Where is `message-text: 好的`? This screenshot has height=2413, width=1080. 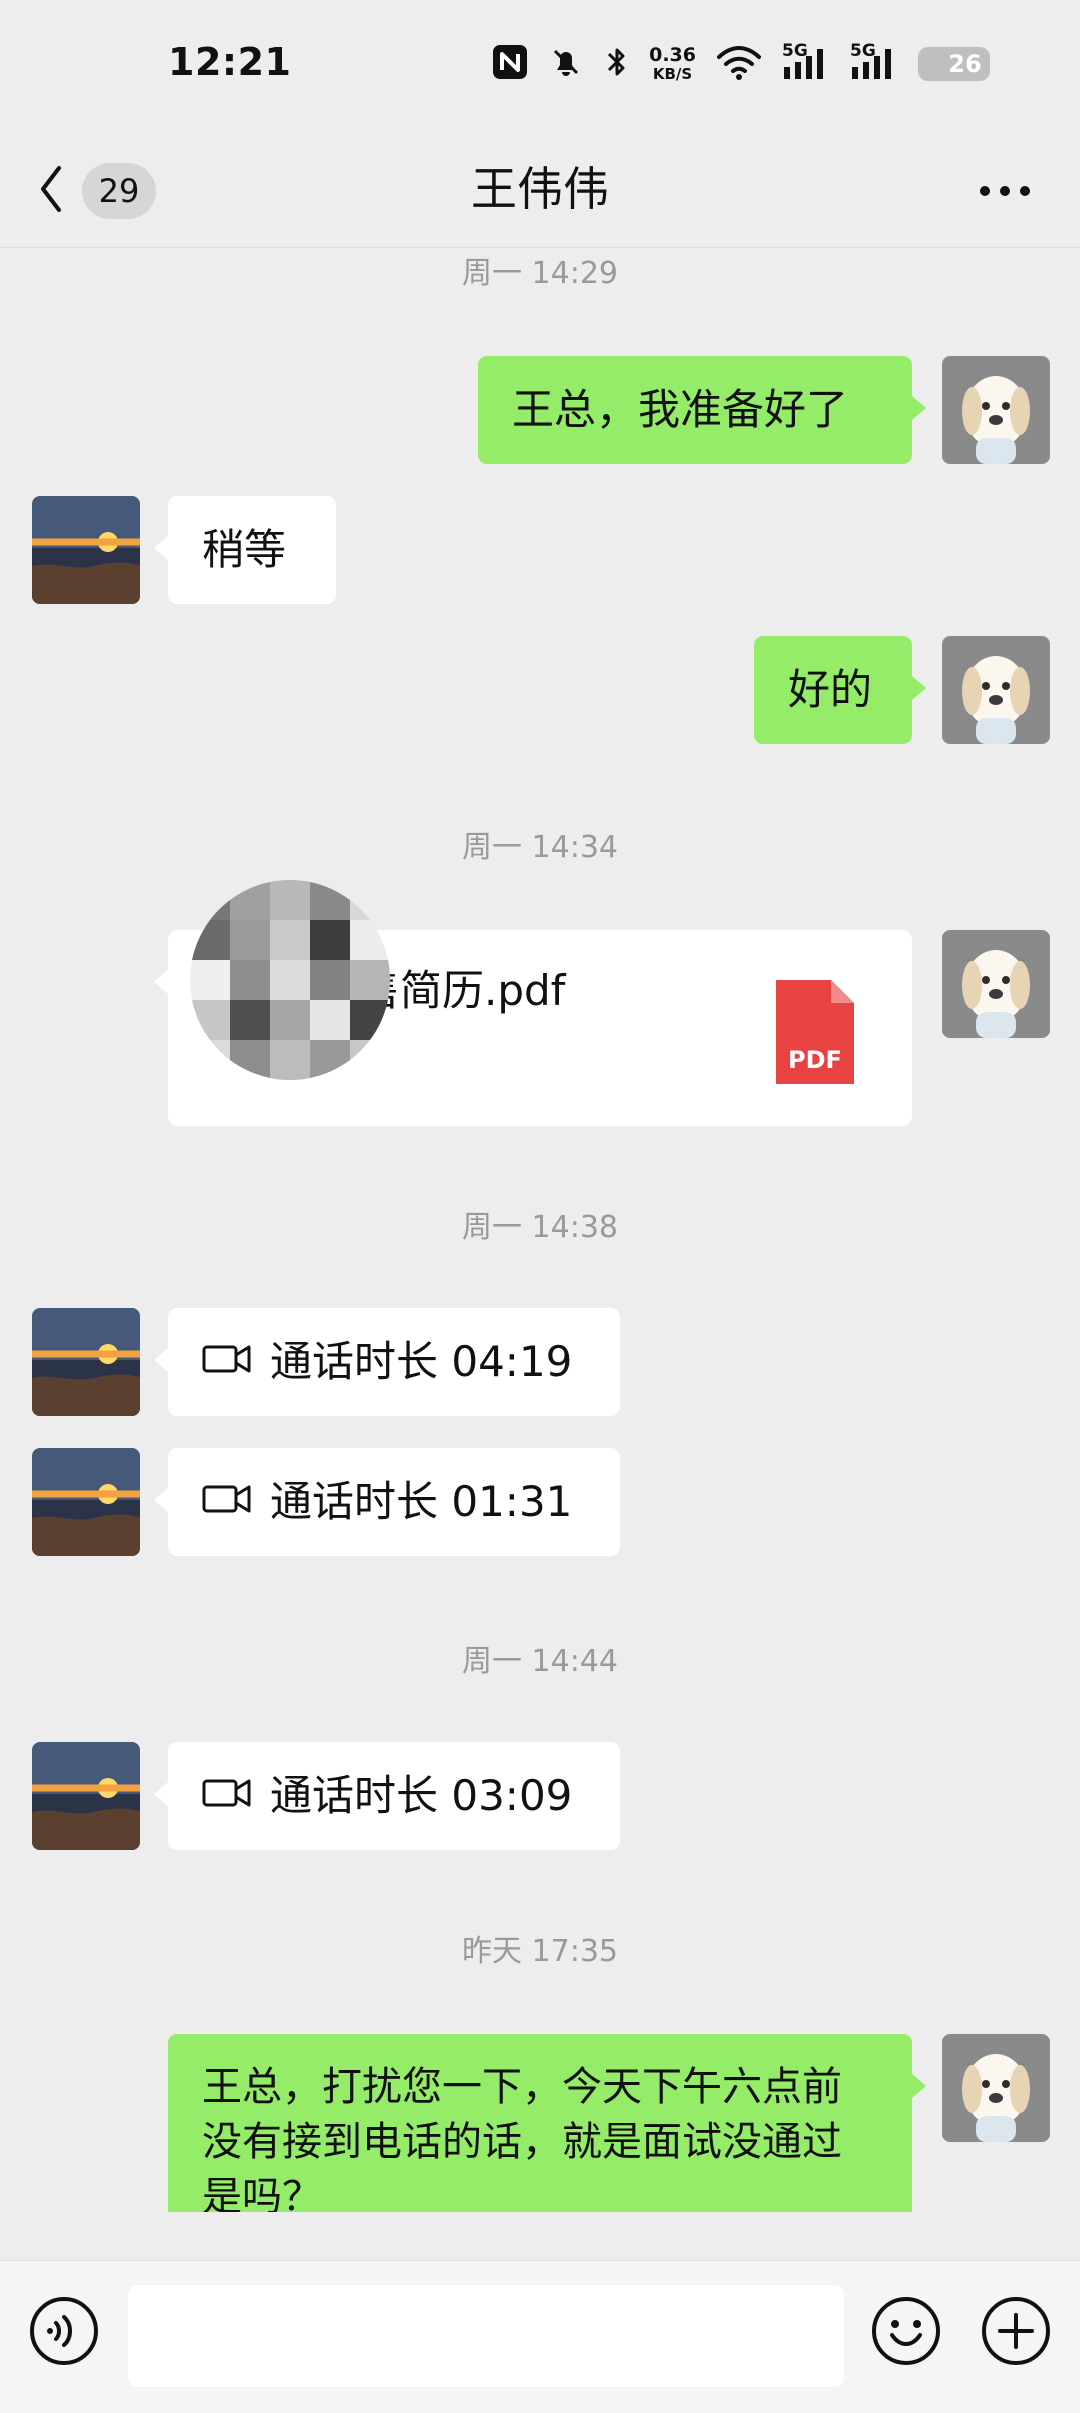
message-text: 好的 is located at coordinates (830, 689).